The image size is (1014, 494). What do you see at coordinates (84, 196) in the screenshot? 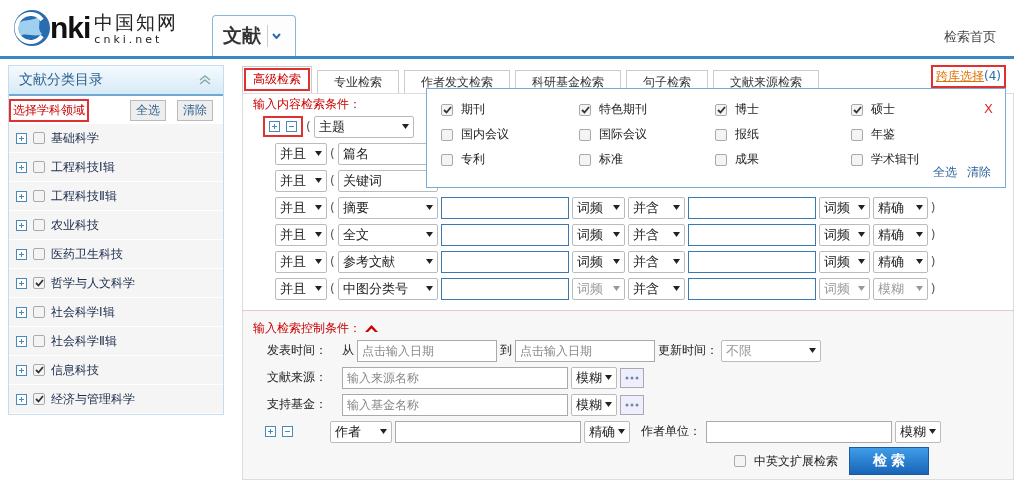
I see `category-label: 工程科技Ⅱ辑` at bounding box center [84, 196].